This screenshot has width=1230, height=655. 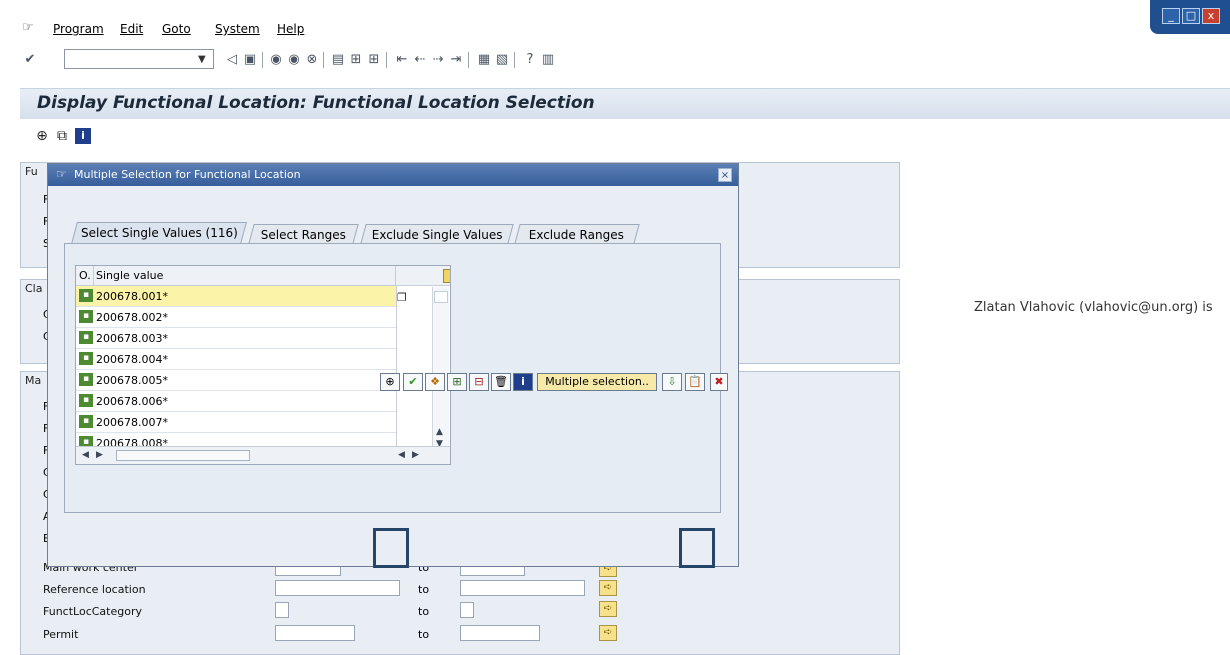 What do you see at coordinates (232, 60) in the screenshot?
I see `back-arrow-icon: ◁` at bounding box center [232, 60].